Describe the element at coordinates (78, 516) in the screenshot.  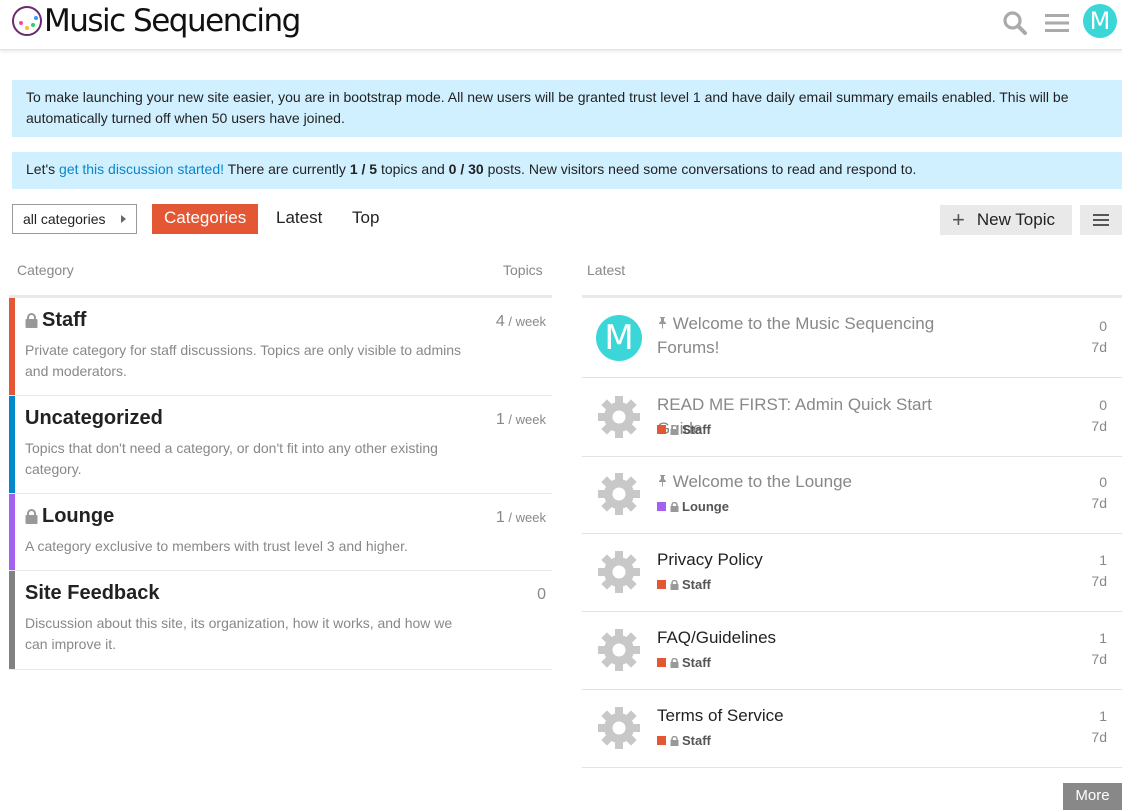
I see `category-name-text: Lounge` at that location.